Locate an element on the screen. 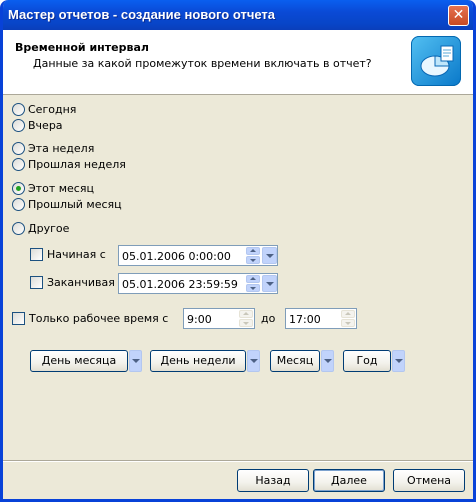 This screenshot has width=476, height=502. end-date-checkbox is located at coordinates (36, 282).